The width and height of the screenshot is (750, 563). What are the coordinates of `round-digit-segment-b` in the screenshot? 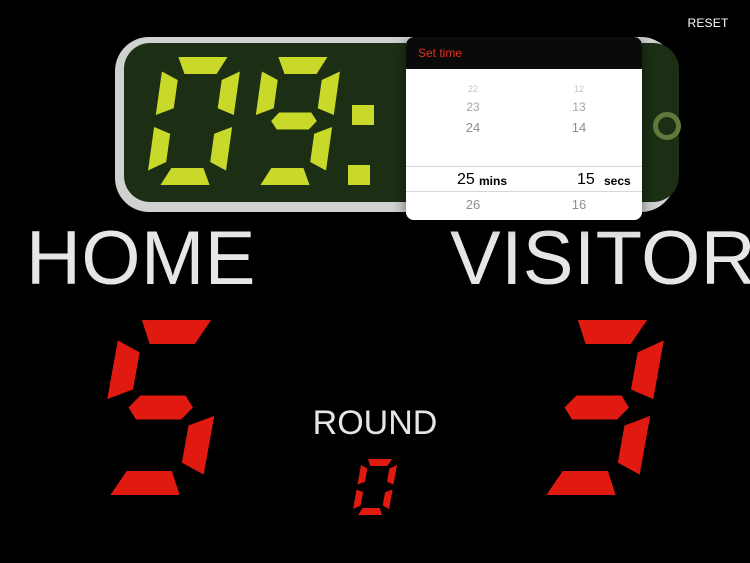 It's located at (392, 474).